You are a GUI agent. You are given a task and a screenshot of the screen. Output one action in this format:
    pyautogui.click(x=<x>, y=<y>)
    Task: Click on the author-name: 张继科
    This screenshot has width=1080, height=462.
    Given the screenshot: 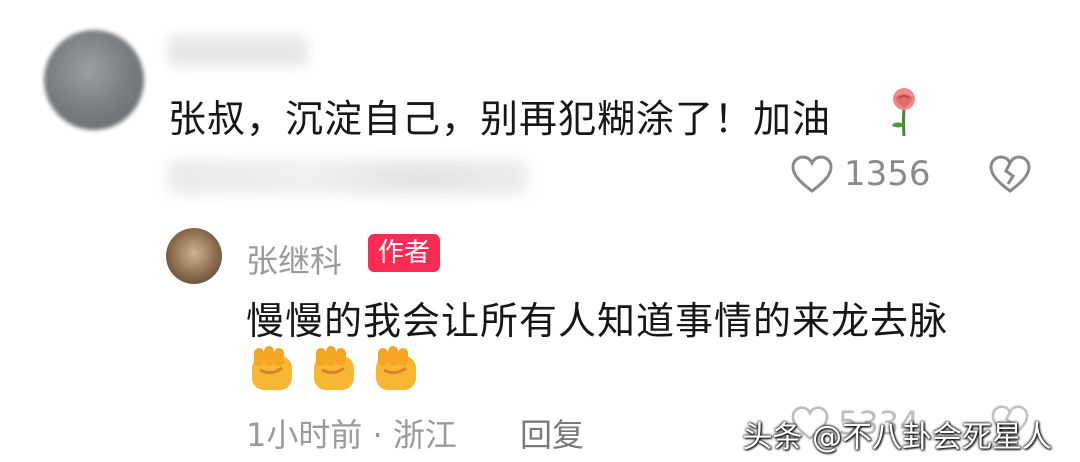 What is the action you would take?
    pyautogui.click(x=294, y=259)
    